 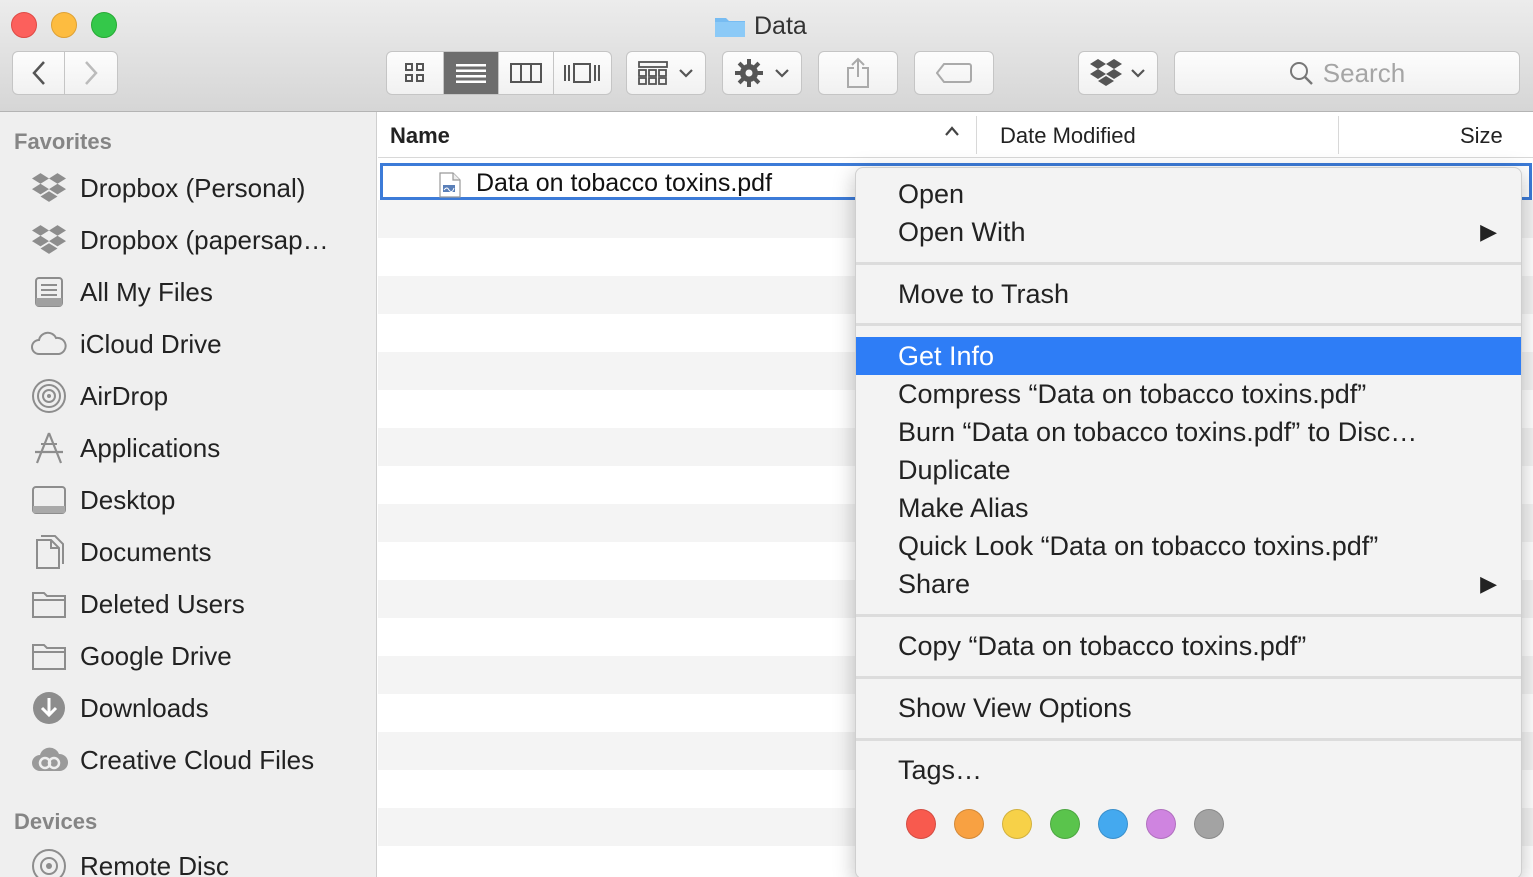 What do you see at coordinates (144, 707) in the screenshot?
I see `sidebar-item-label: Downloads` at bounding box center [144, 707].